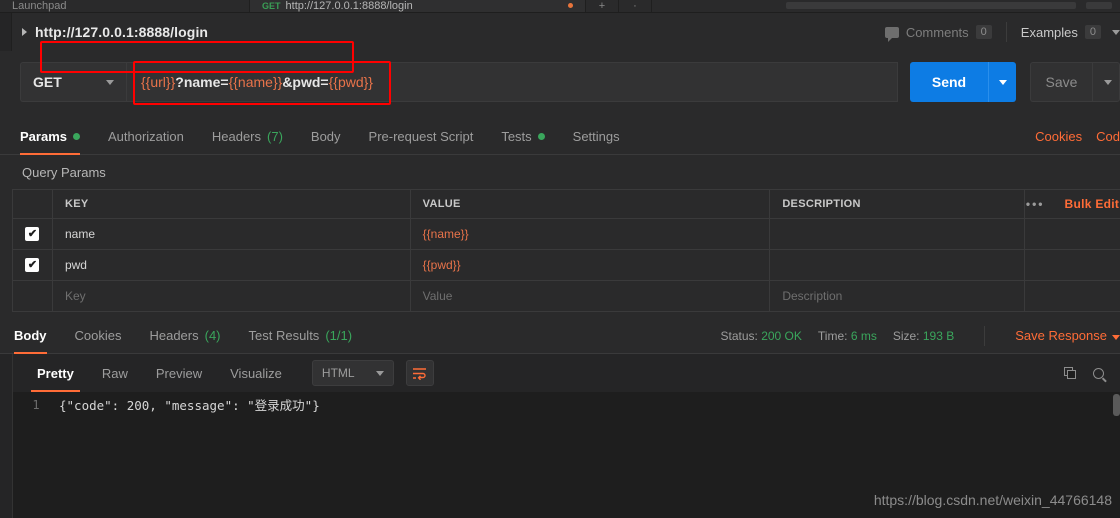 This screenshot has height=518, width=1120. I want to click on header-checkbox-cell, so click(33, 204).